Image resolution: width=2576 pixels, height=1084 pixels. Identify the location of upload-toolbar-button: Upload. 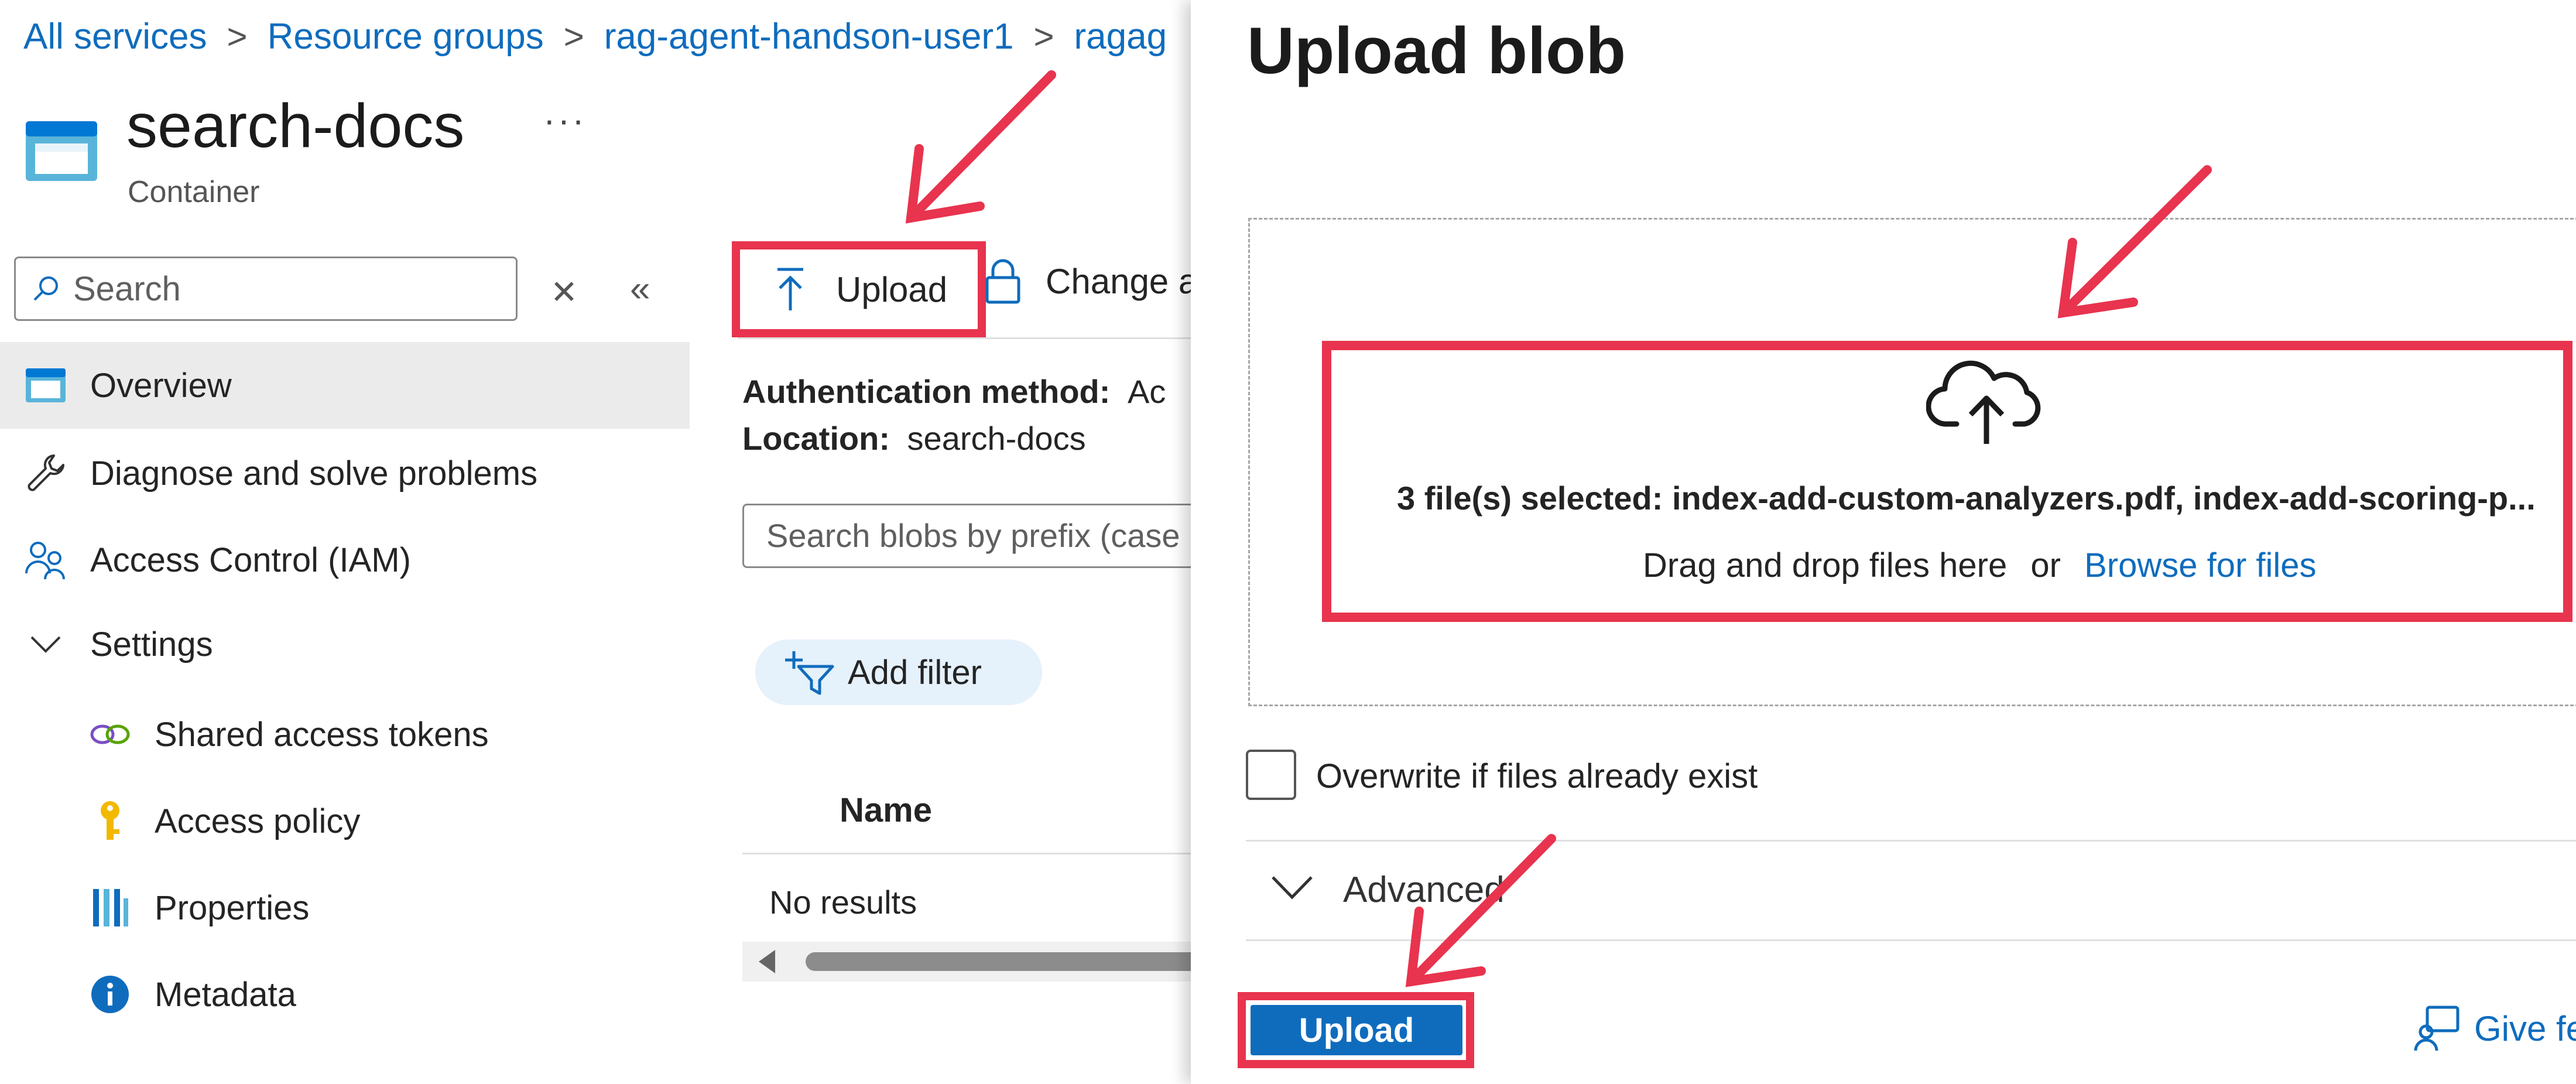
(859, 289).